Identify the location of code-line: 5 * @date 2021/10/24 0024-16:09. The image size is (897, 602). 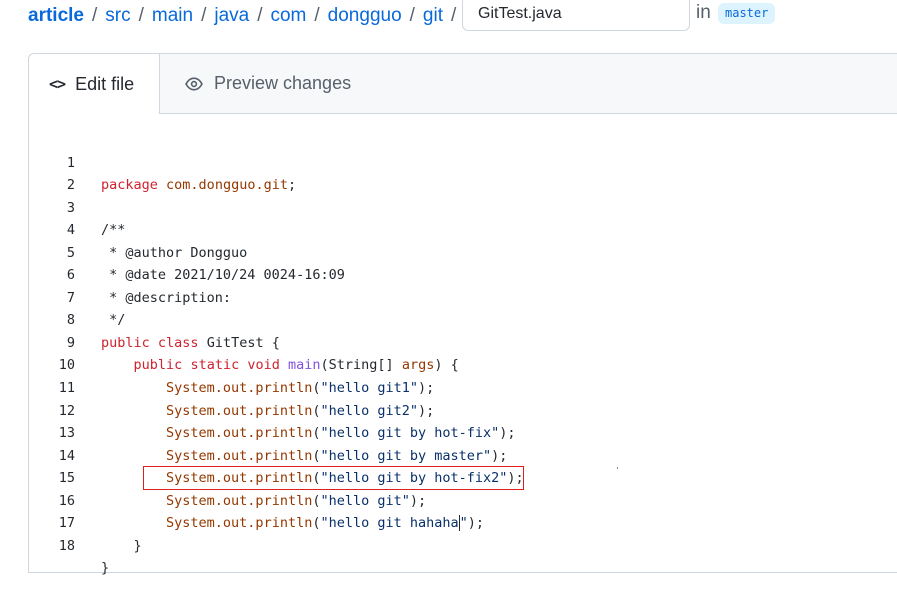
(463, 251).